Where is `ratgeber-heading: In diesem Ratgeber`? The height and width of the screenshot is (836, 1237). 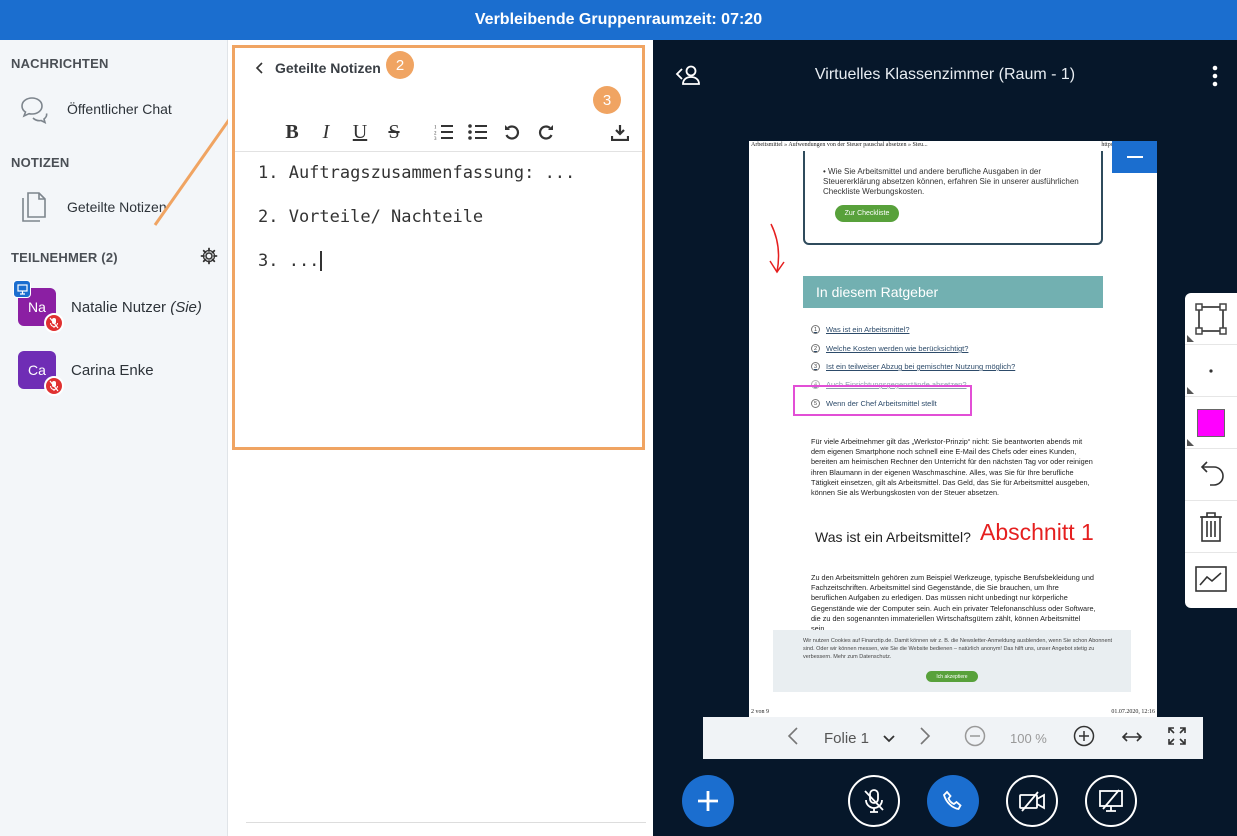 ratgeber-heading: In diesem Ratgeber is located at coordinates (953, 292).